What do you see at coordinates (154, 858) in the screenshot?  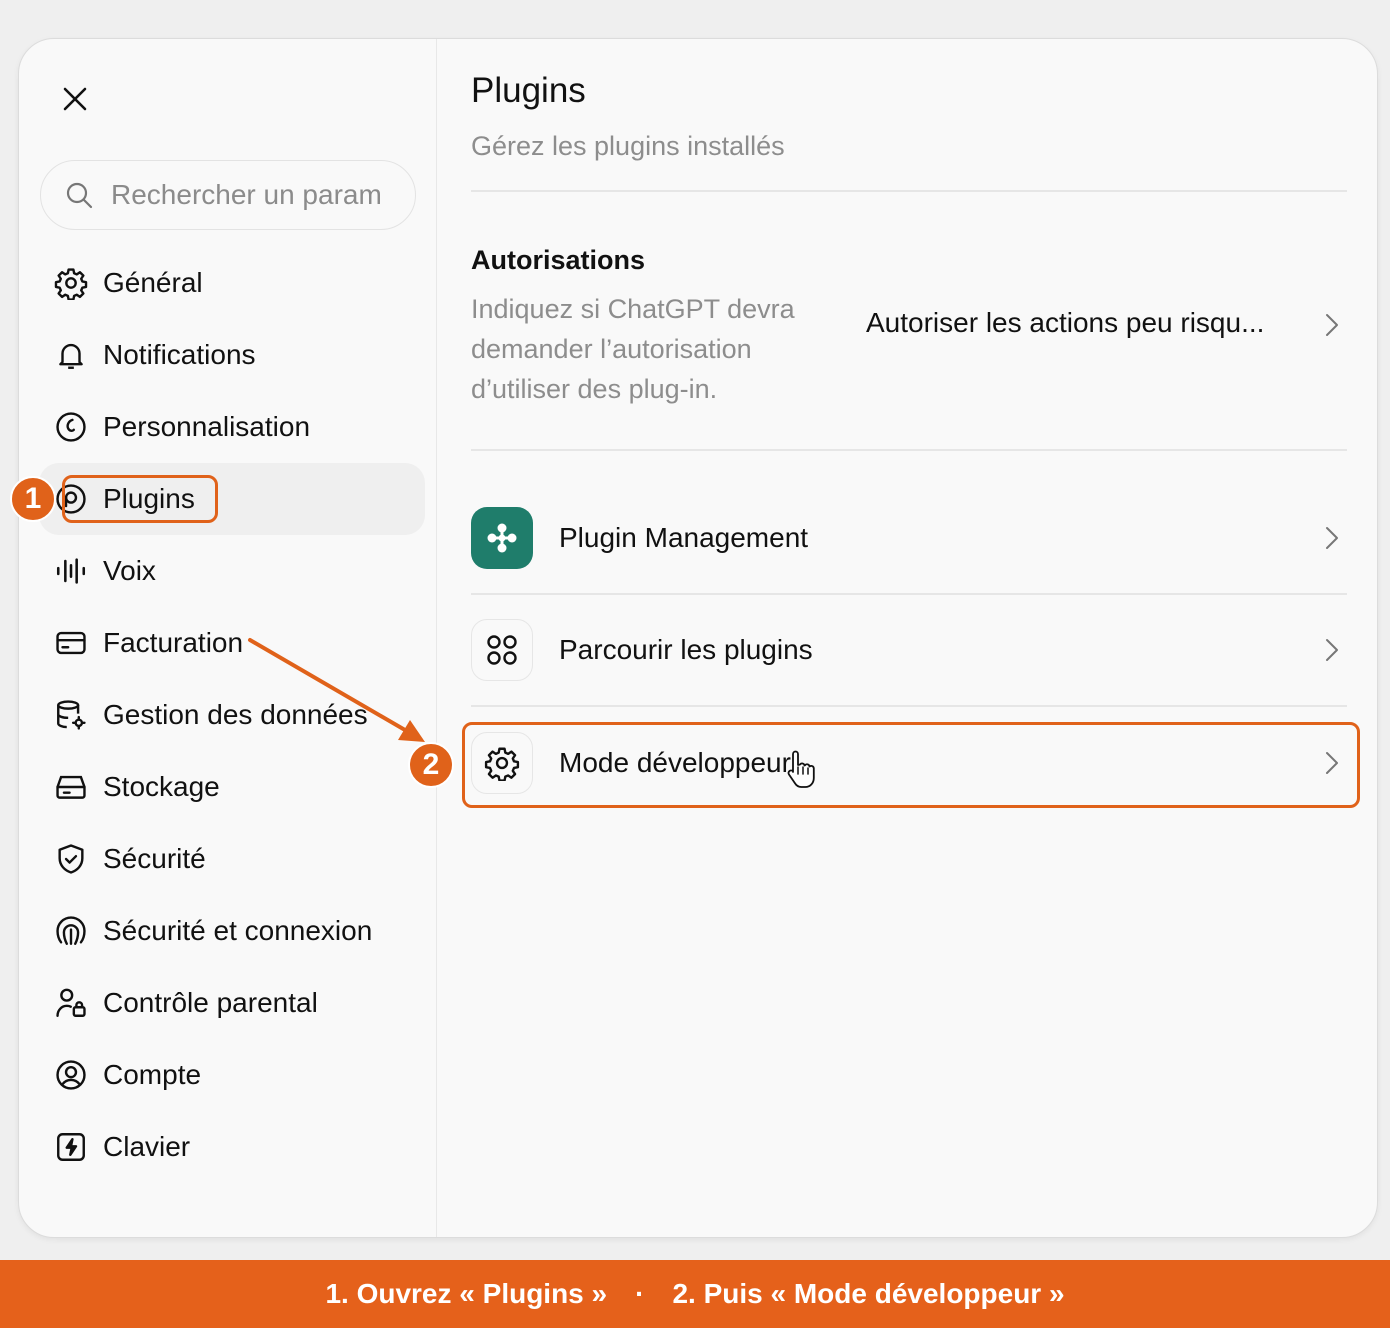 I see `sidebar-item-label: Sécurité` at bounding box center [154, 858].